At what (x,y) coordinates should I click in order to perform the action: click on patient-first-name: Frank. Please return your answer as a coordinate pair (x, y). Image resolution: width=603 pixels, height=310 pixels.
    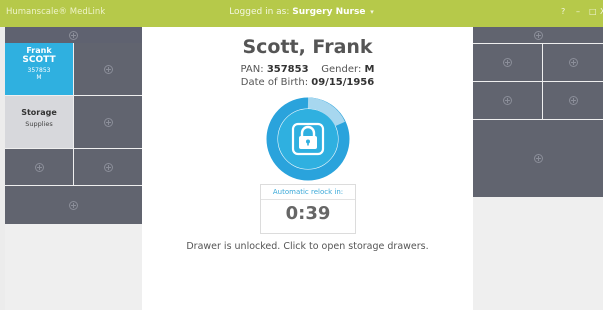
    Looking at the image, I should click on (39, 50).